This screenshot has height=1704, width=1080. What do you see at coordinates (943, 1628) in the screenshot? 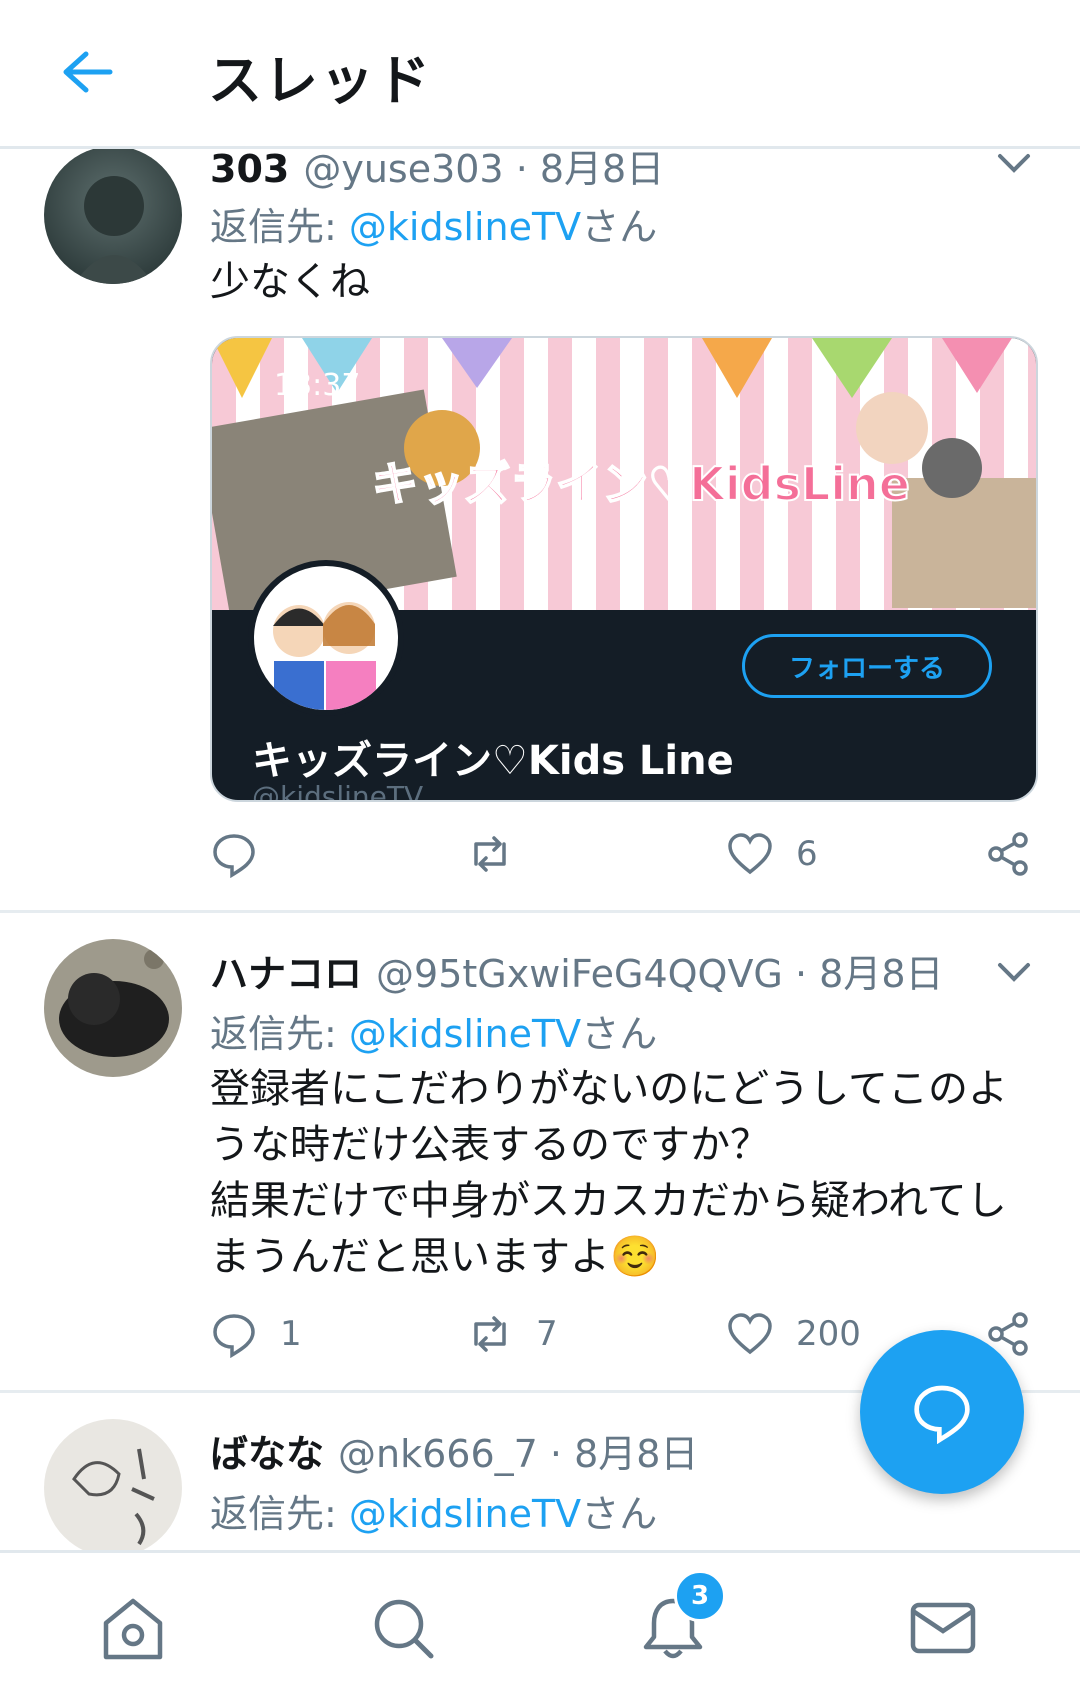
I see `messages-mail-icon` at bounding box center [943, 1628].